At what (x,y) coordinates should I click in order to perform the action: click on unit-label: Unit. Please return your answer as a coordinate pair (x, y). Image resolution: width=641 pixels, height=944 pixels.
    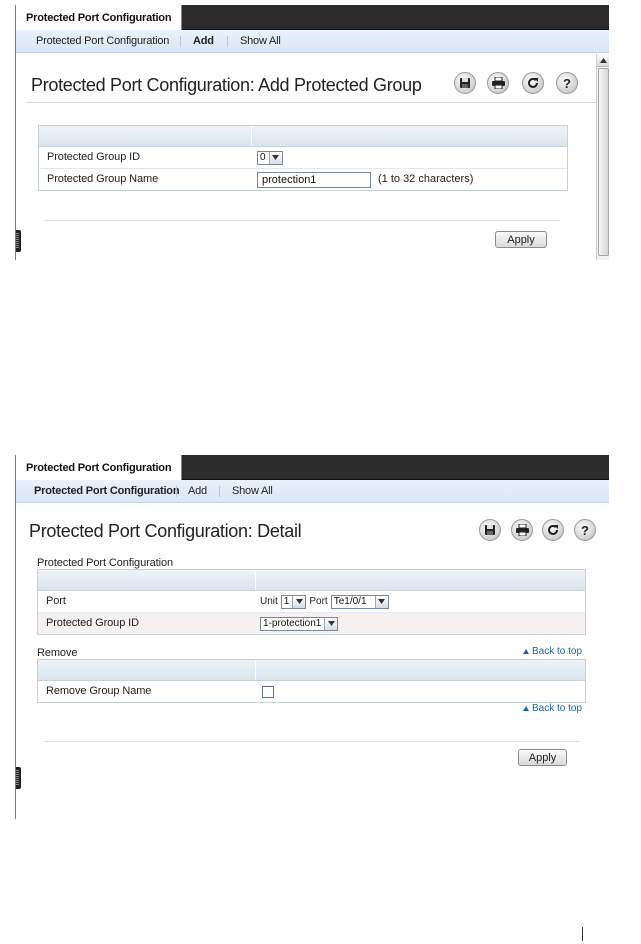
    Looking at the image, I should click on (269, 601).